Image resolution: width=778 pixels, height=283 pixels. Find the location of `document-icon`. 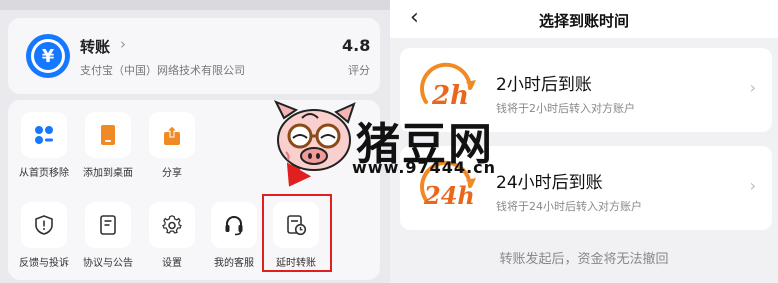

document-icon is located at coordinates (108, 225).